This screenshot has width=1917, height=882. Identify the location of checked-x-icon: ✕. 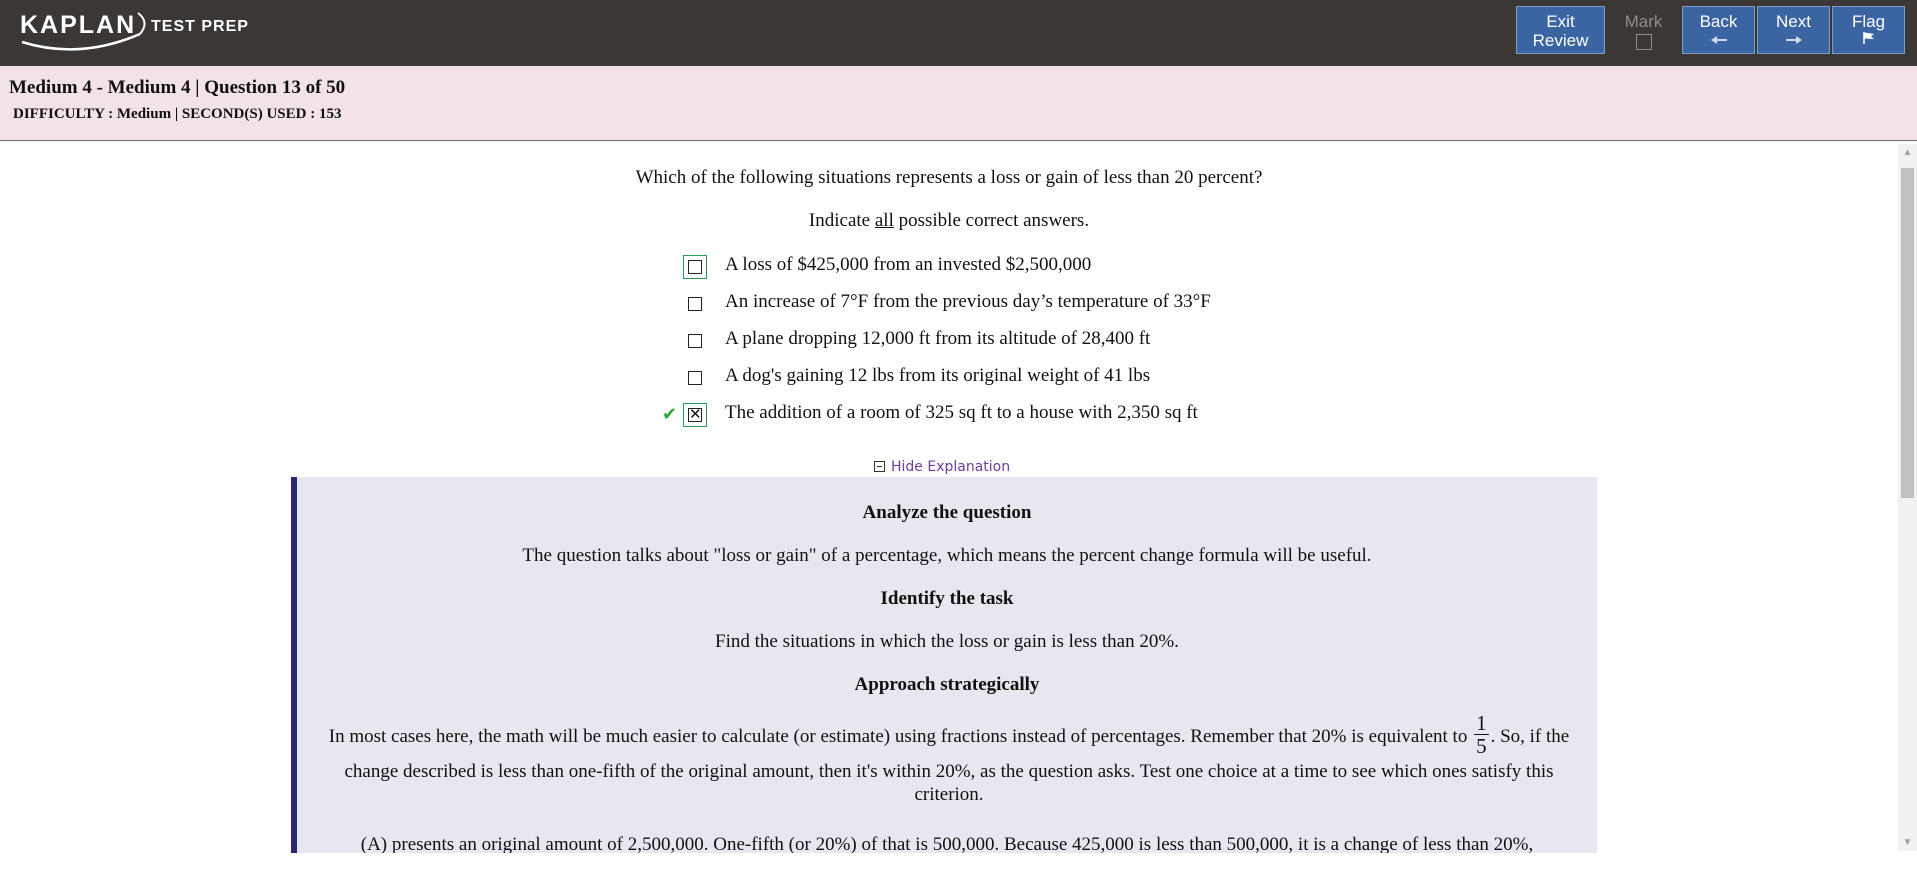
(695, 414).